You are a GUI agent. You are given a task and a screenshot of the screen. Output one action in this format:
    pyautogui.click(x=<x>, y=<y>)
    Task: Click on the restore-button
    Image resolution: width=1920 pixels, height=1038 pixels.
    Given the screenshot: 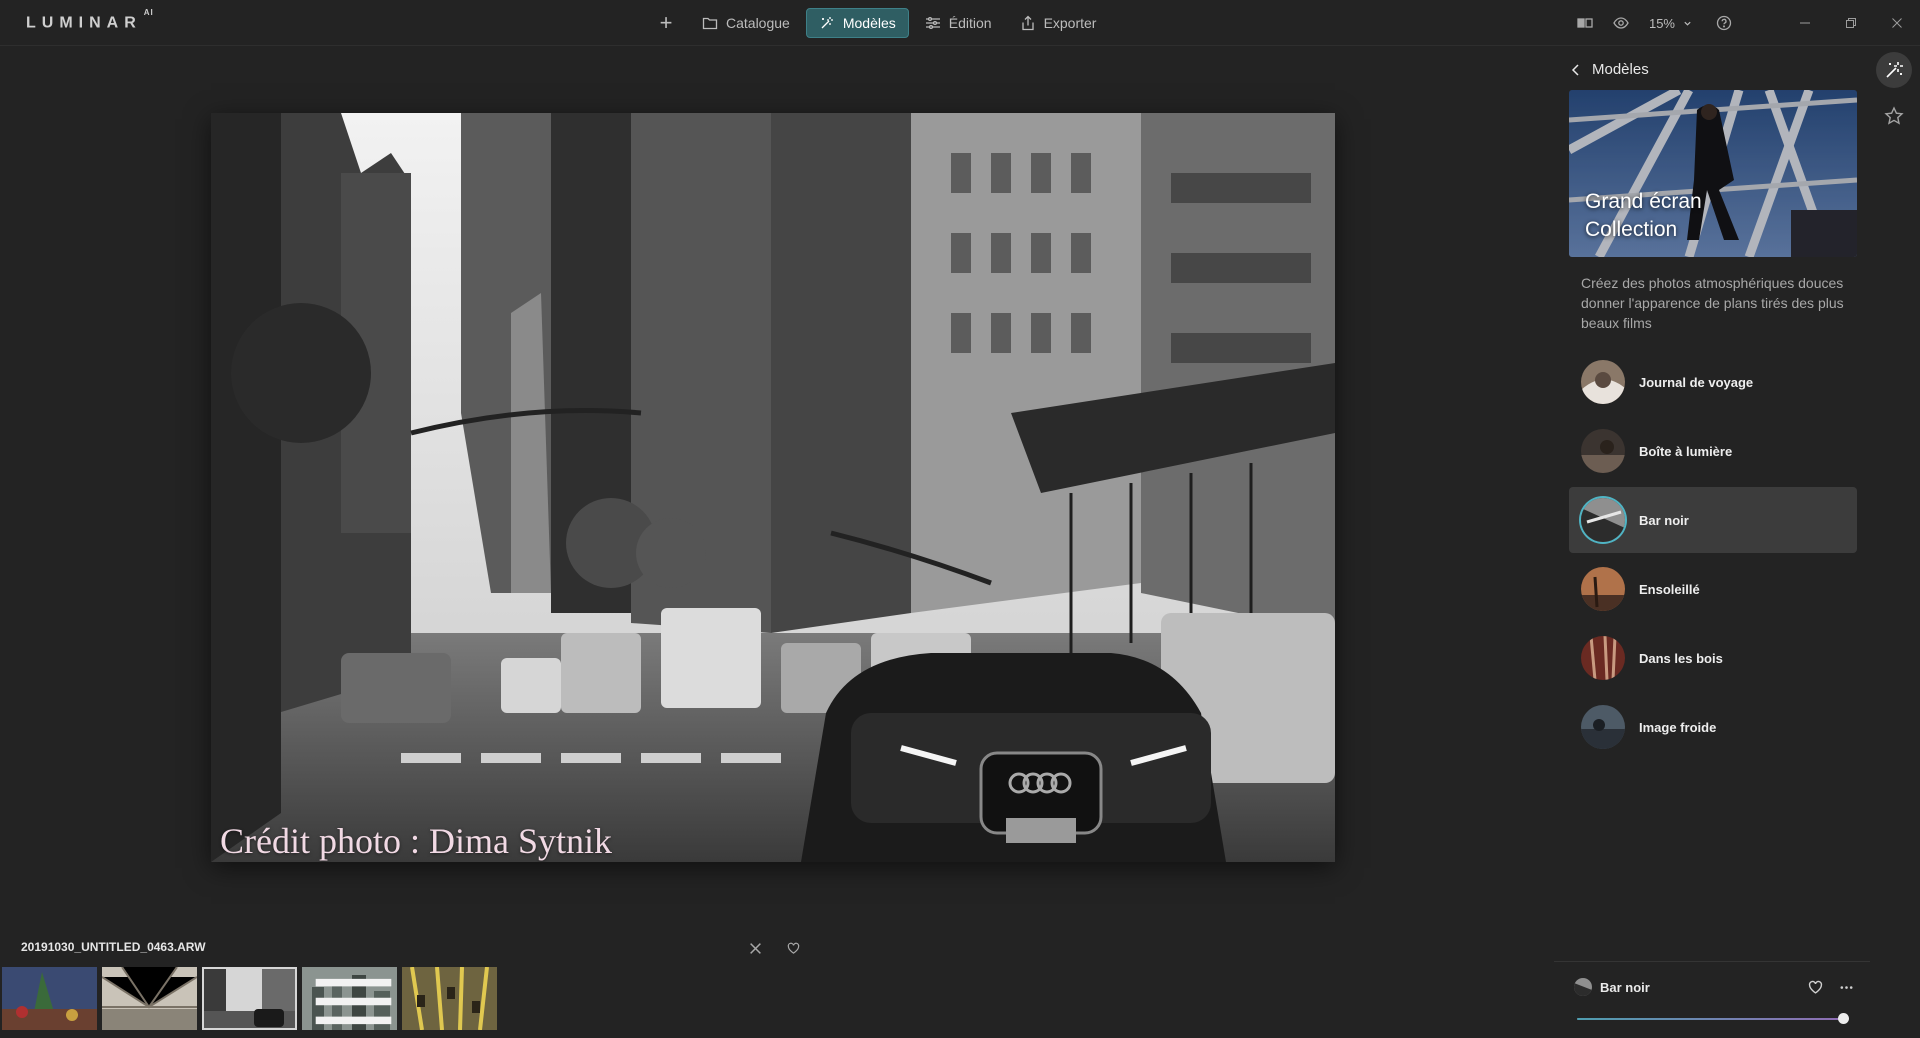 What is the action you would take?
    pyautogui.click(x=1851, y=23)
    